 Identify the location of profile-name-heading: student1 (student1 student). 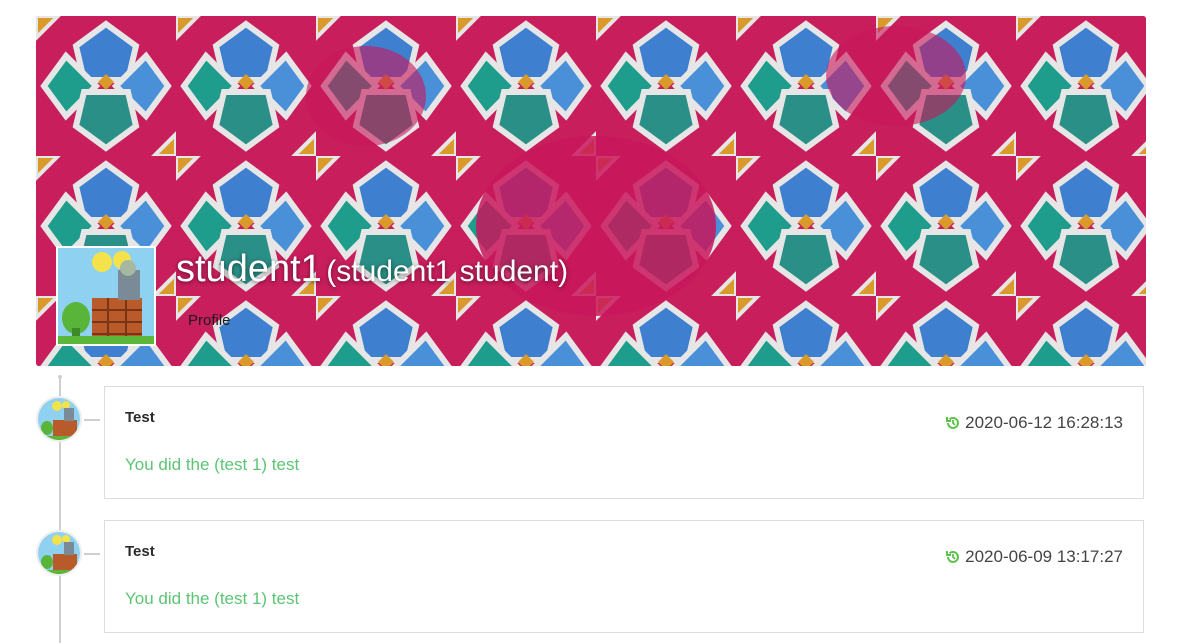
(372, 269).